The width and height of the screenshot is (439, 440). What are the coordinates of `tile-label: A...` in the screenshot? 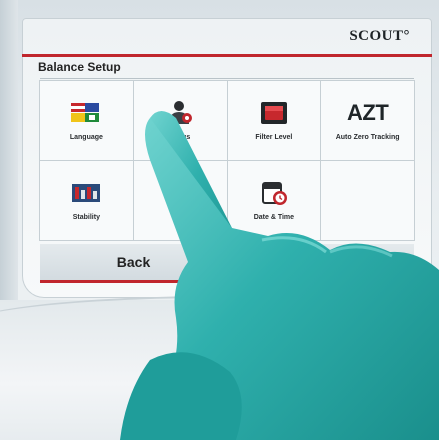 It's located at (180, 217).